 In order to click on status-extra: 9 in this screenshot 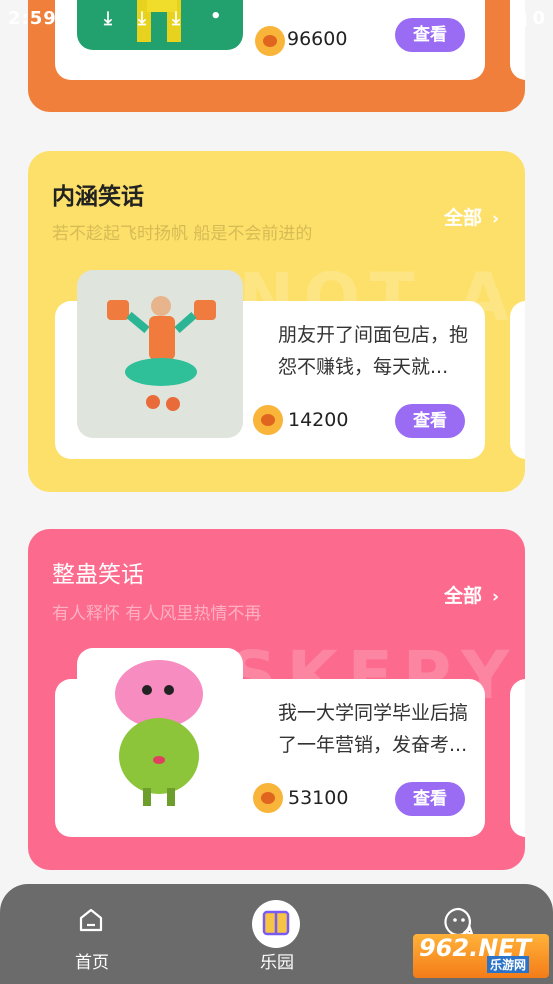, I will do `click(68, 18)`.